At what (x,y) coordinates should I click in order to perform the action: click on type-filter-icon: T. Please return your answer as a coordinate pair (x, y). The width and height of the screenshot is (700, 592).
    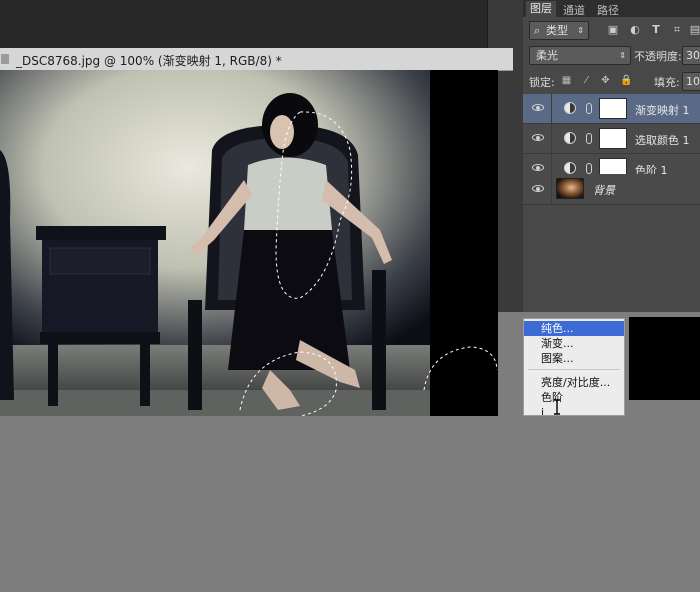
    Looking at the image, I should click on (656, 30).